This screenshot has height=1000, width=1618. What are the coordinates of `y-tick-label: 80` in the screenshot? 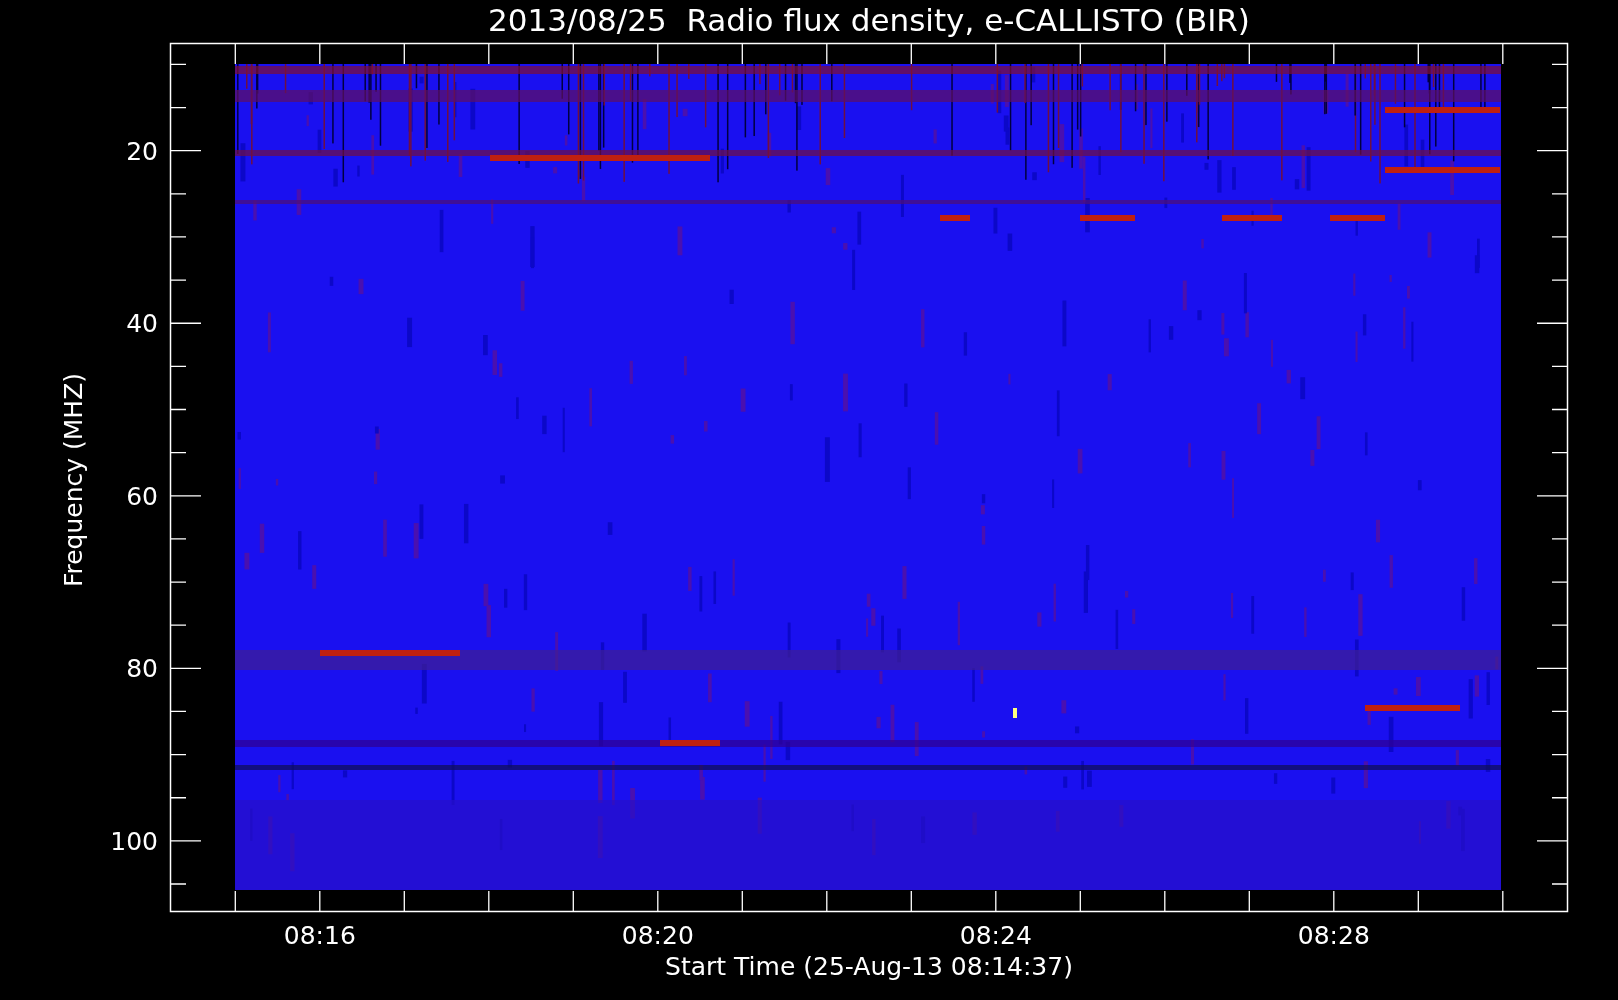 It's located at (142, 669).